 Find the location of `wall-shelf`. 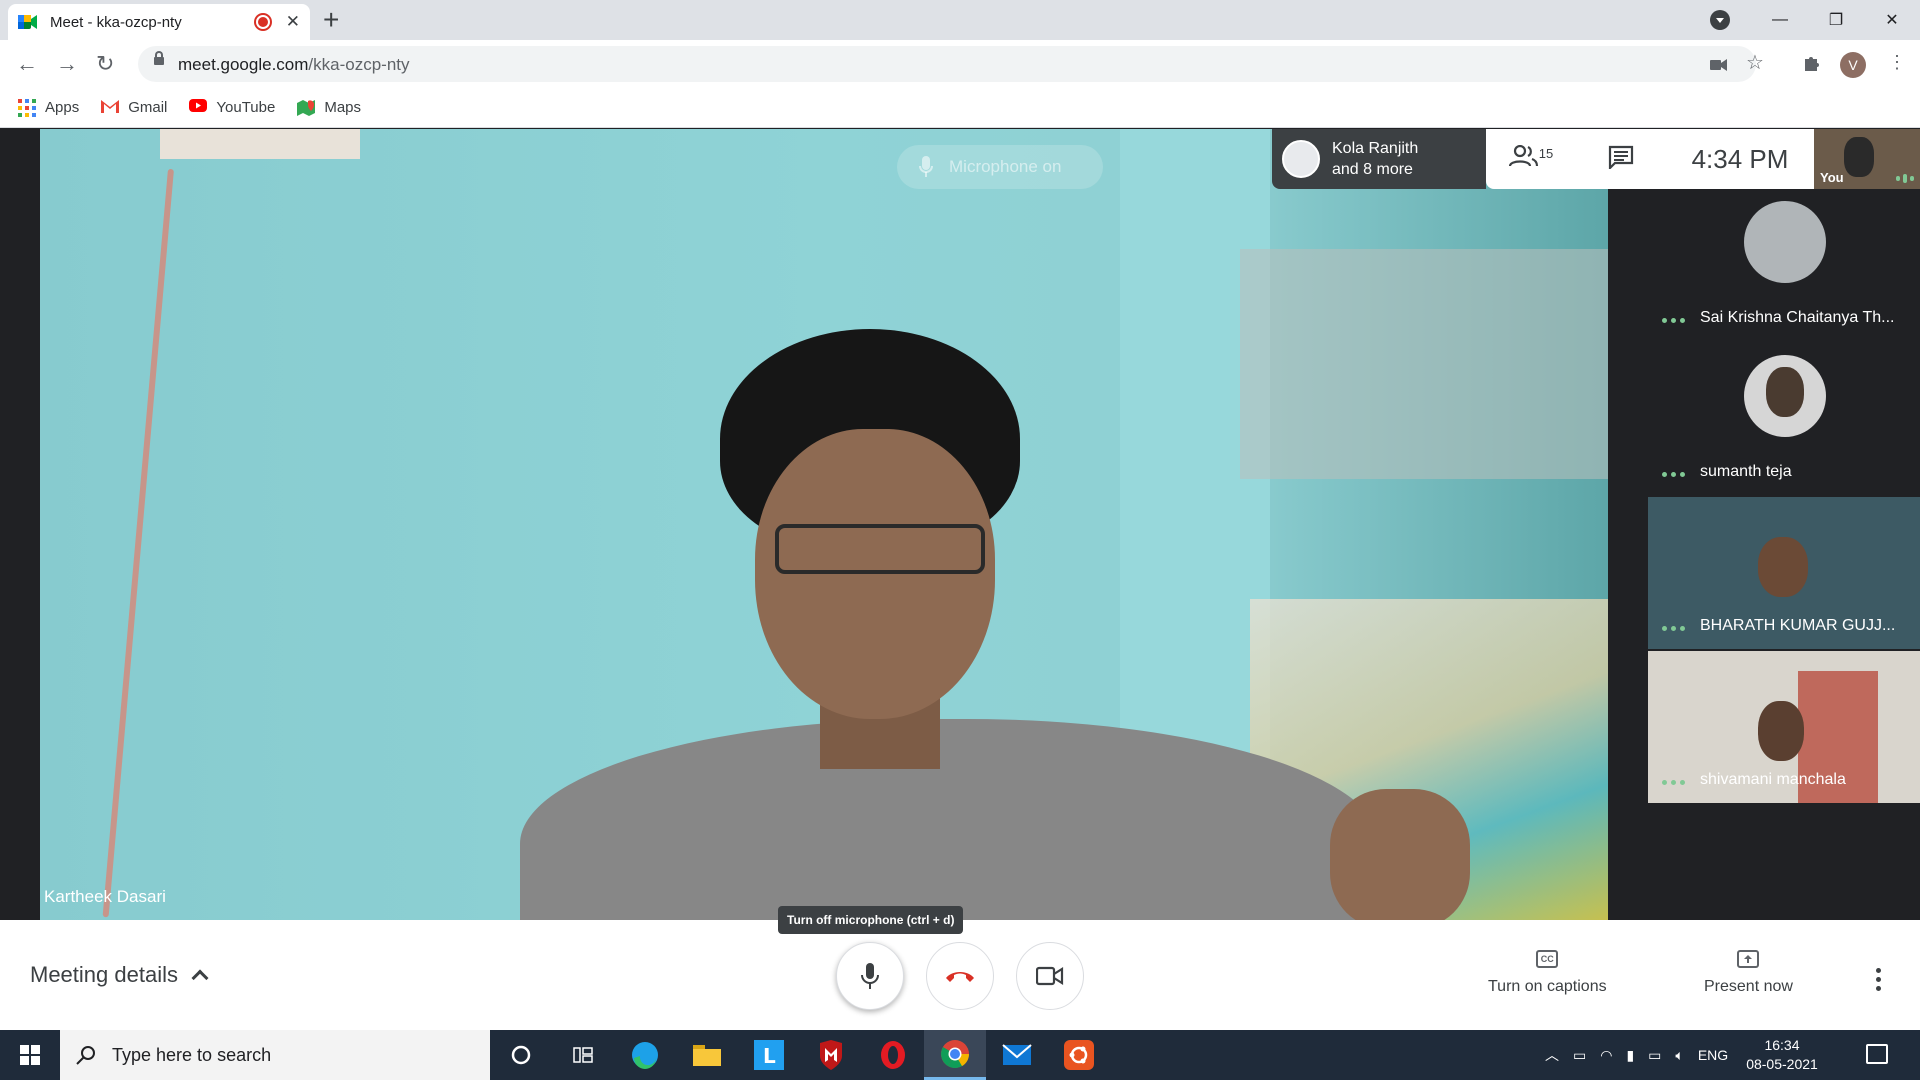

wall-shelf is located at coordinates (1424, 364).